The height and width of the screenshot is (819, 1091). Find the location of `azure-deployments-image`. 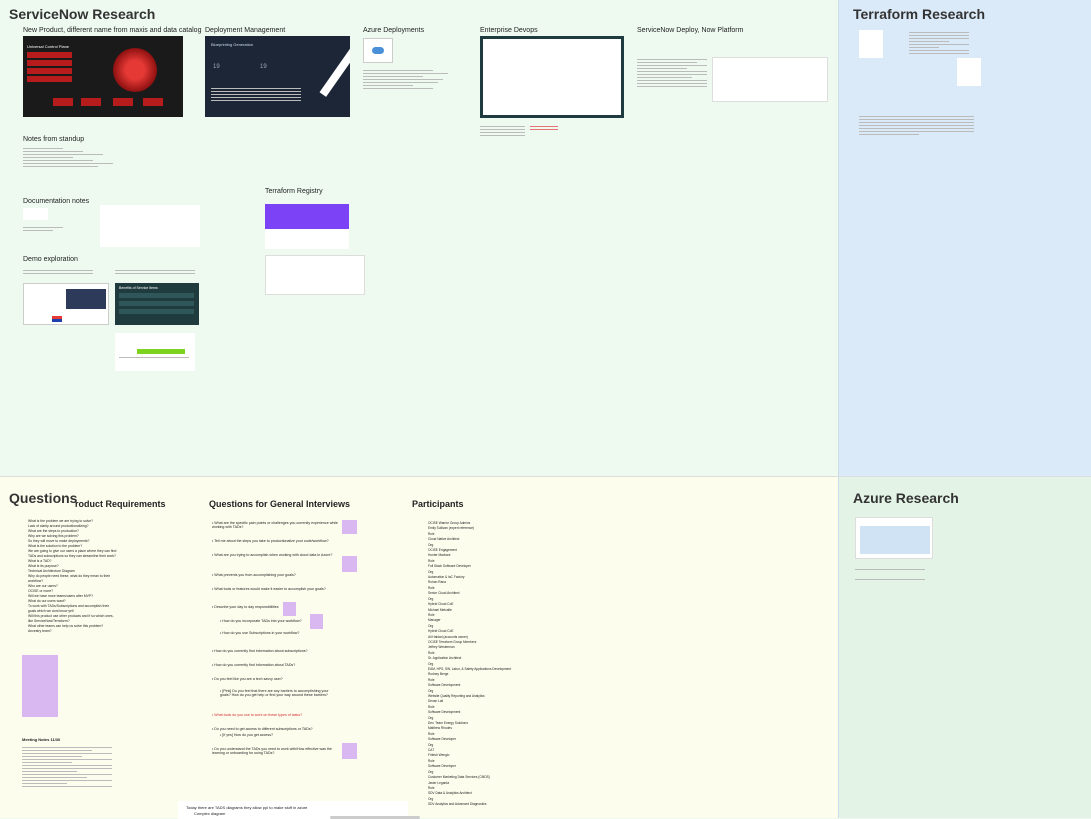

azure-deployments-image is located at coordinates (378, 50).